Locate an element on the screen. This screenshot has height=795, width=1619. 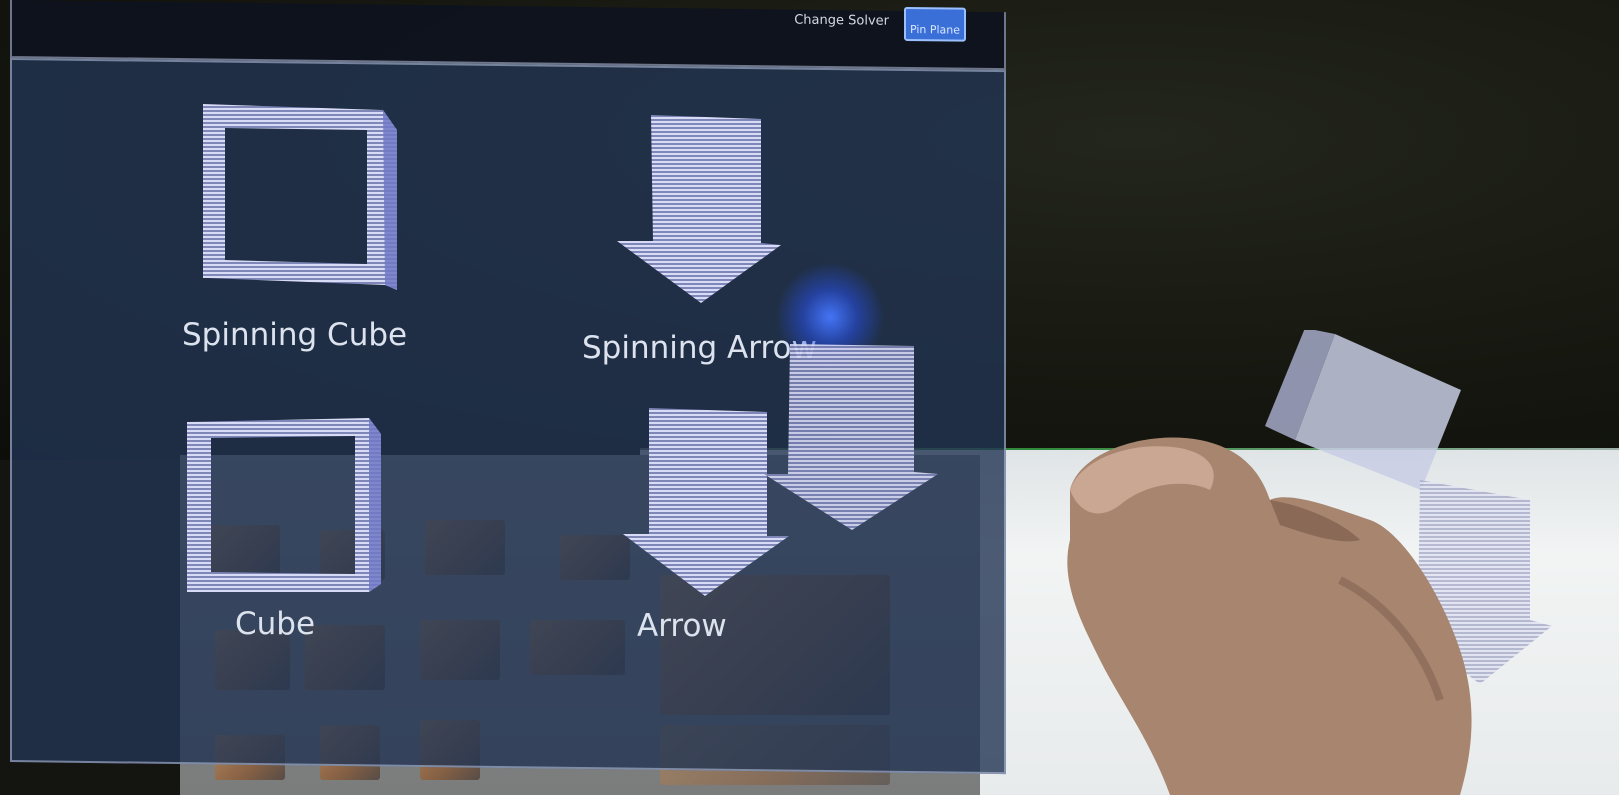
pin-plane-button: Pin Plane is located at coordinates (935, 24).